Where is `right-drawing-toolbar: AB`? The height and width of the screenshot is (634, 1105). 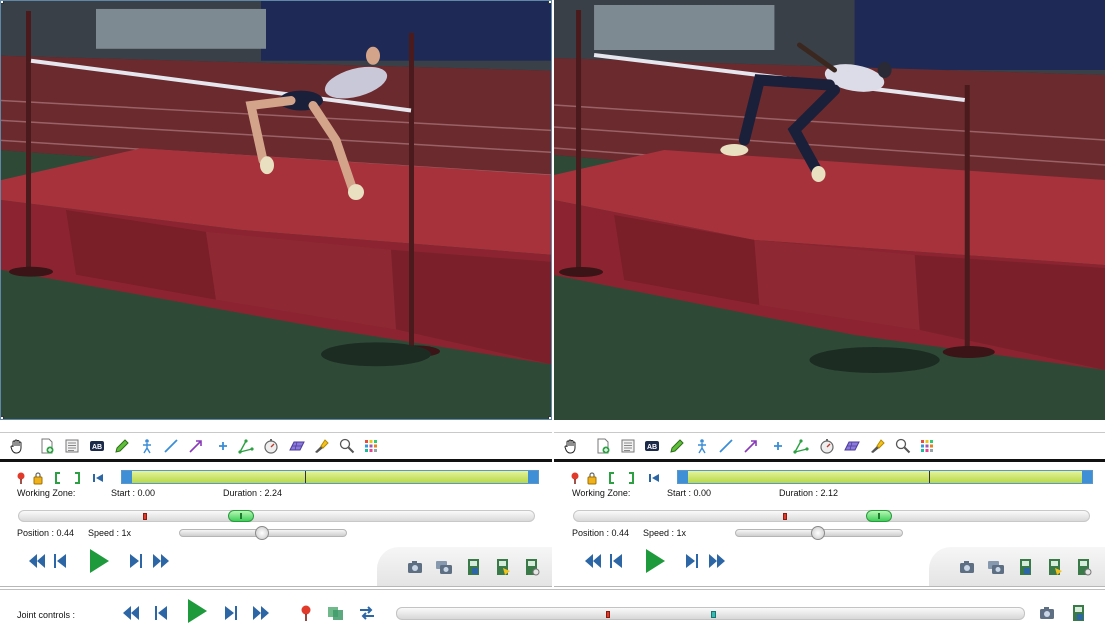 right-drawing-toolbar: AB is located at coordinates (829, 445).